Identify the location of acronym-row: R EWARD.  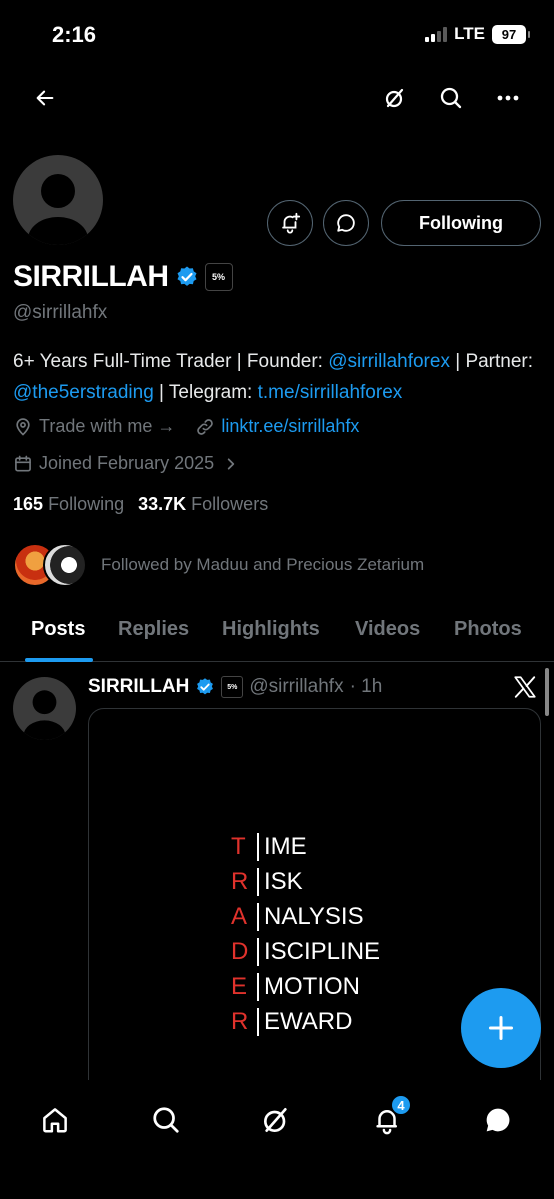
(305, 1021).